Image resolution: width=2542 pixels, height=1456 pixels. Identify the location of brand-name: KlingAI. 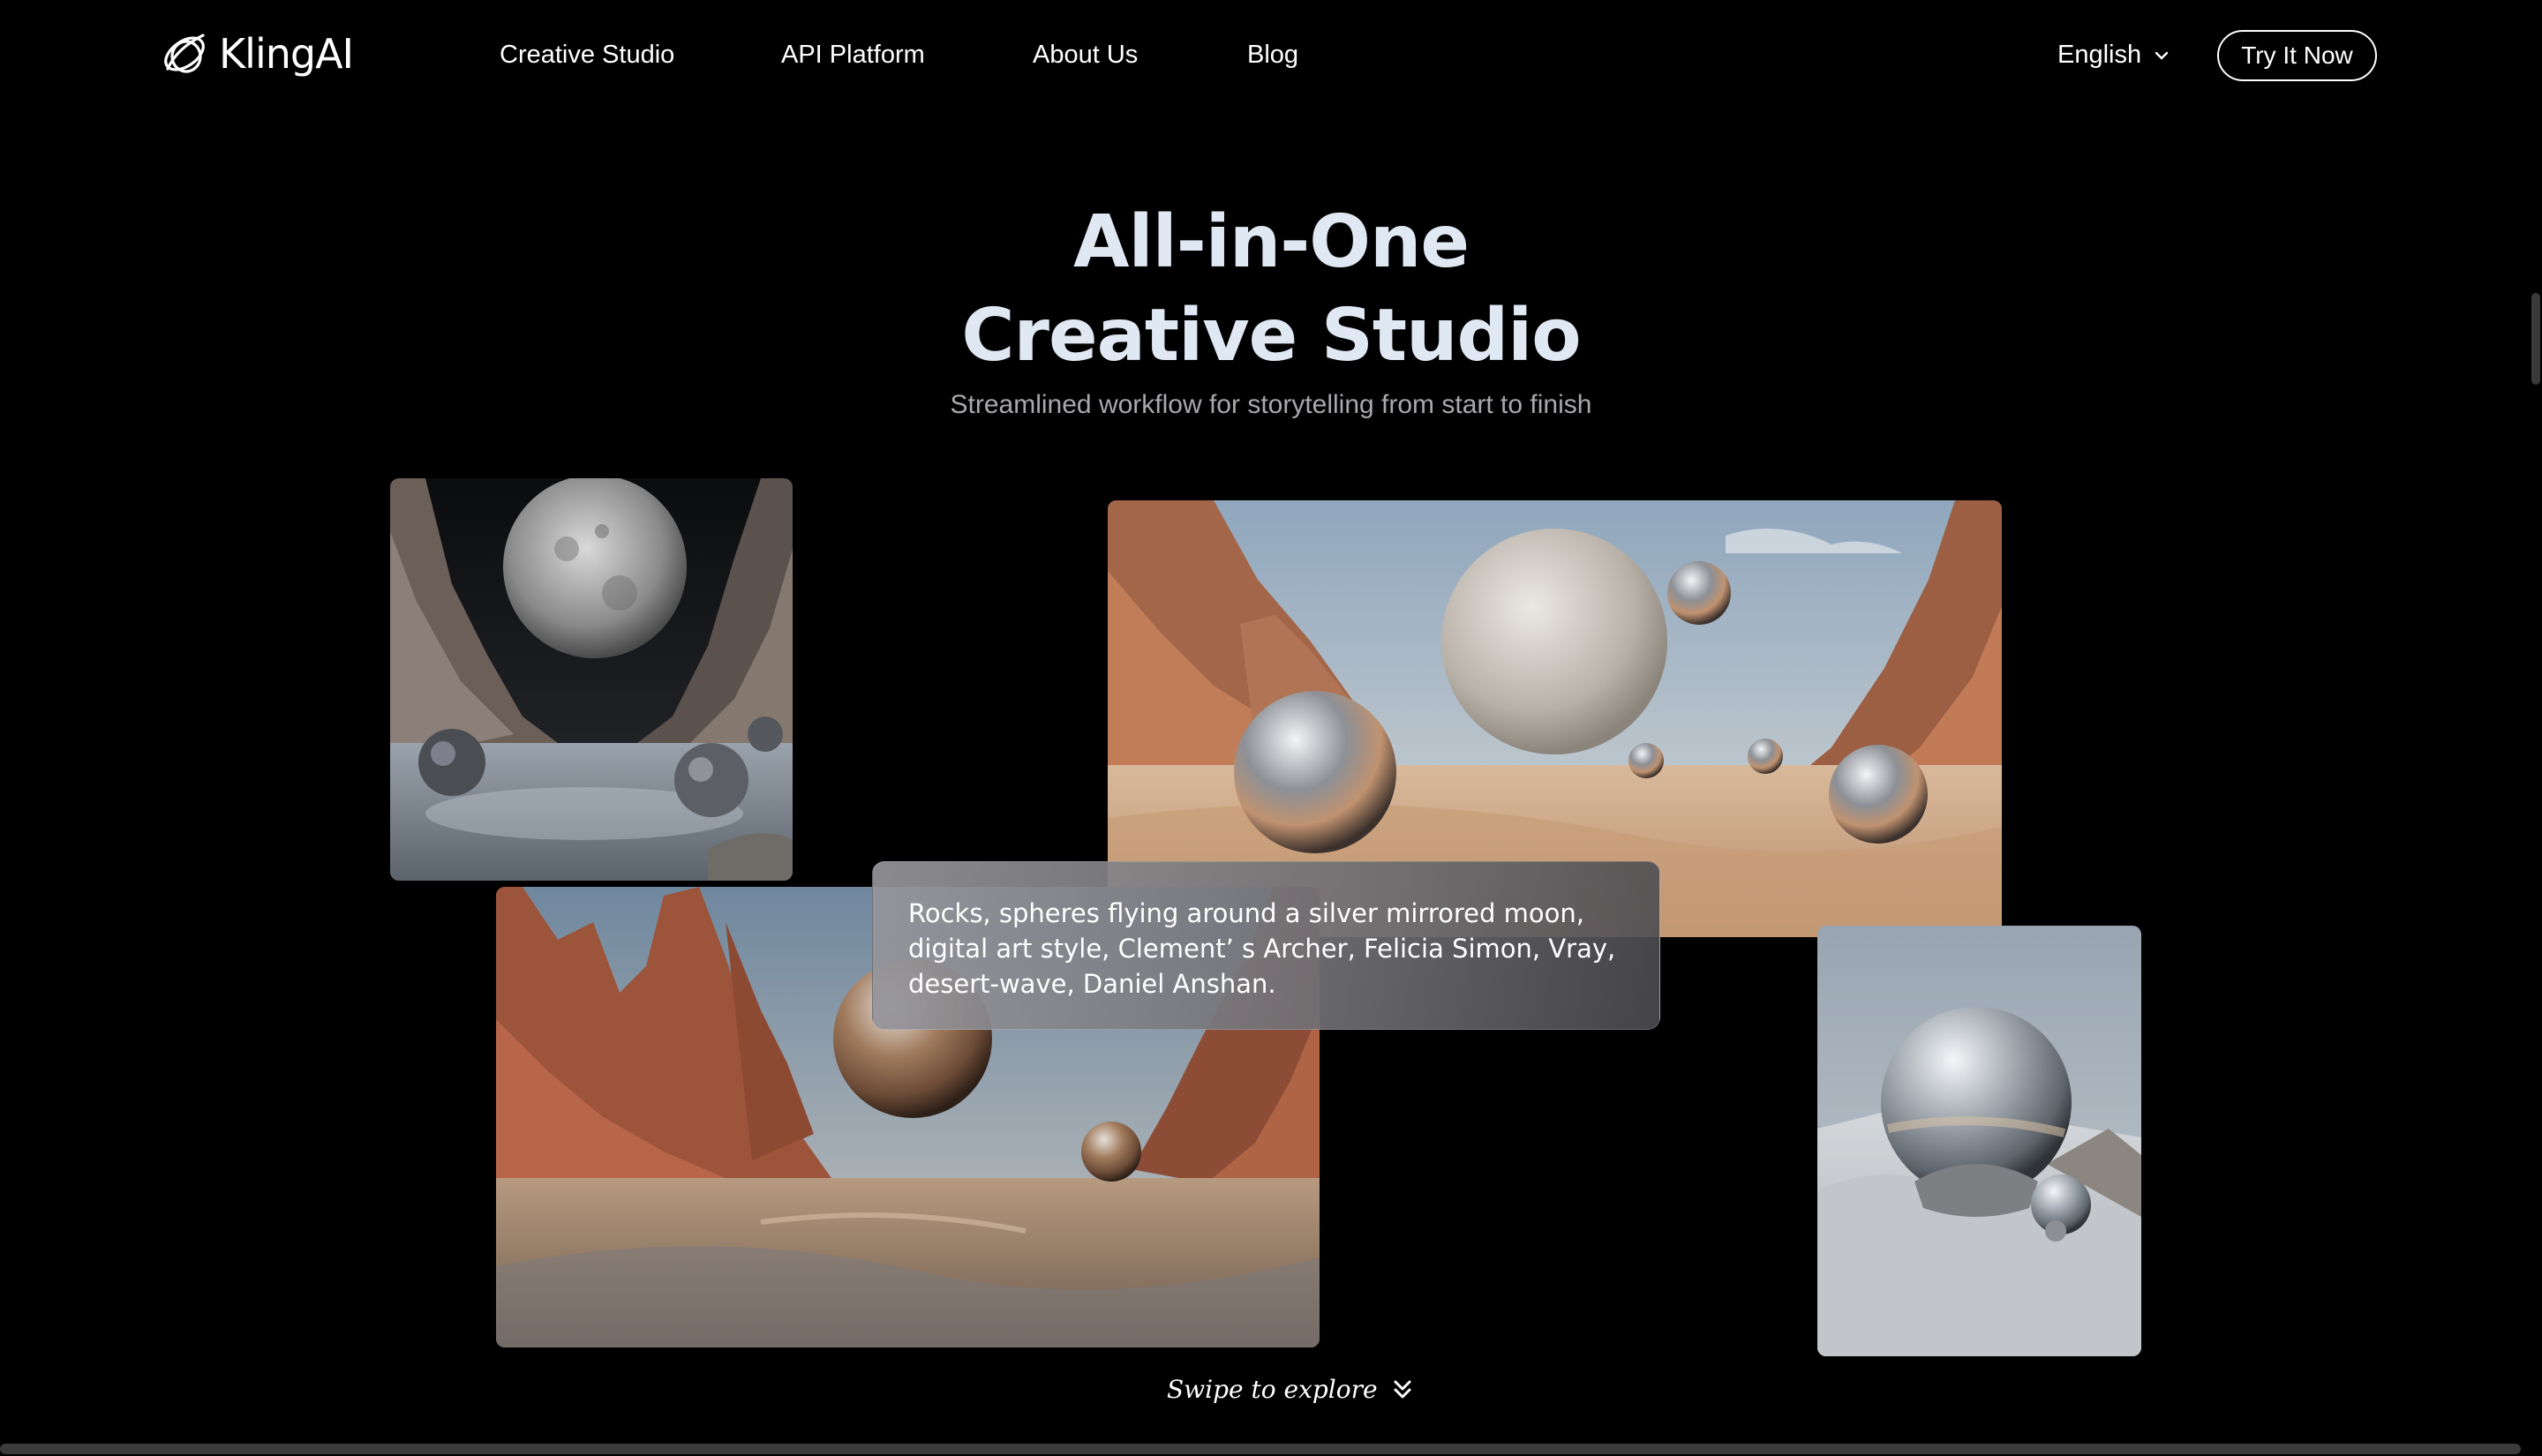
(286, 54).